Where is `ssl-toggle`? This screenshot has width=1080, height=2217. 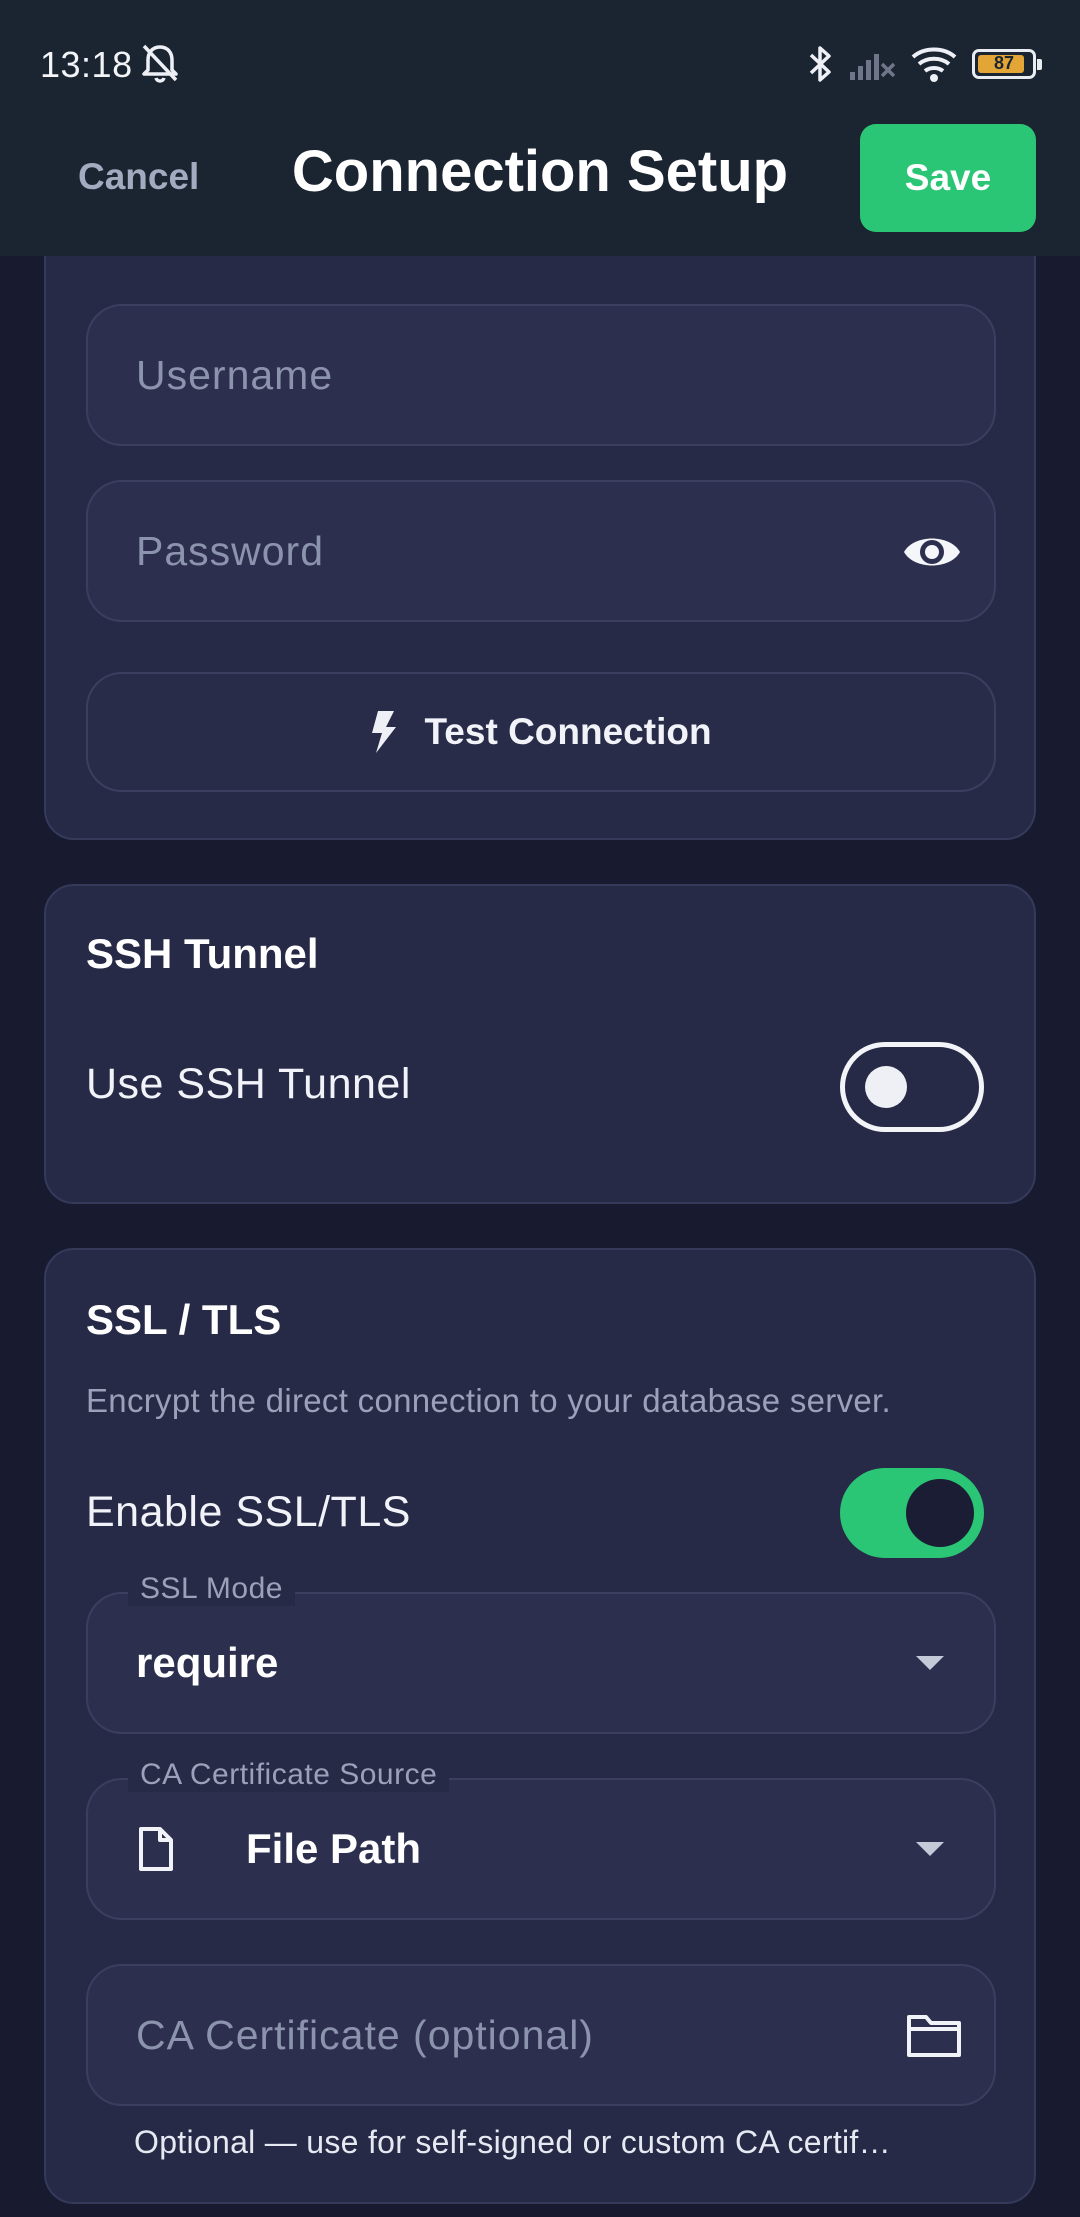 ssl-toggle is located at coordinates (912, 1513).